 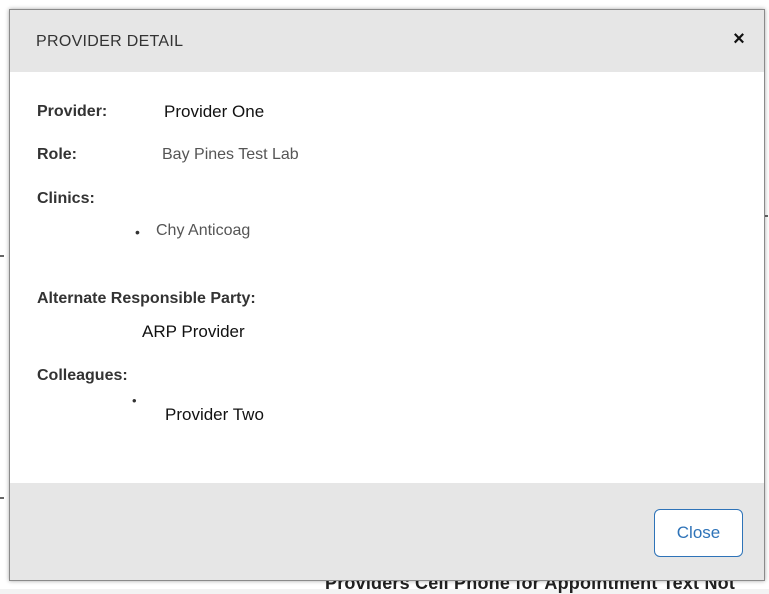 I want to click on close-icon: ×, so click(x=739, y=39).